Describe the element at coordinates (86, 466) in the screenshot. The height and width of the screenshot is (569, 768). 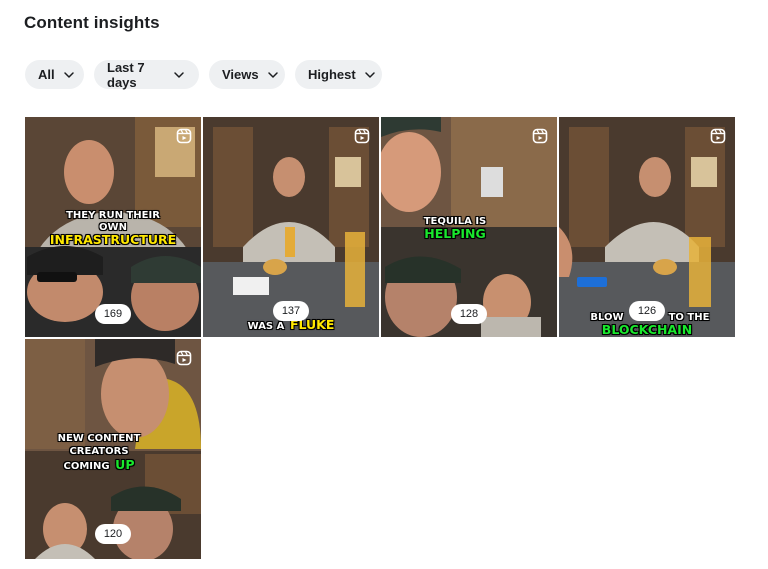
I see `reel-caption-line: COMING` at that location.